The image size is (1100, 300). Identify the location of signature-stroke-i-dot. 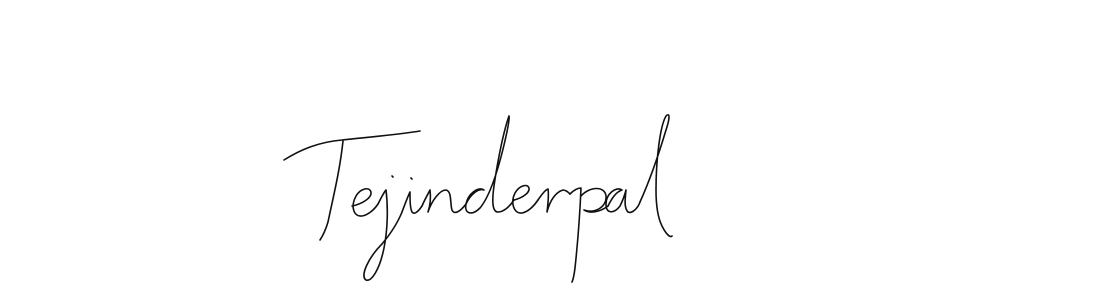
(411, 178).